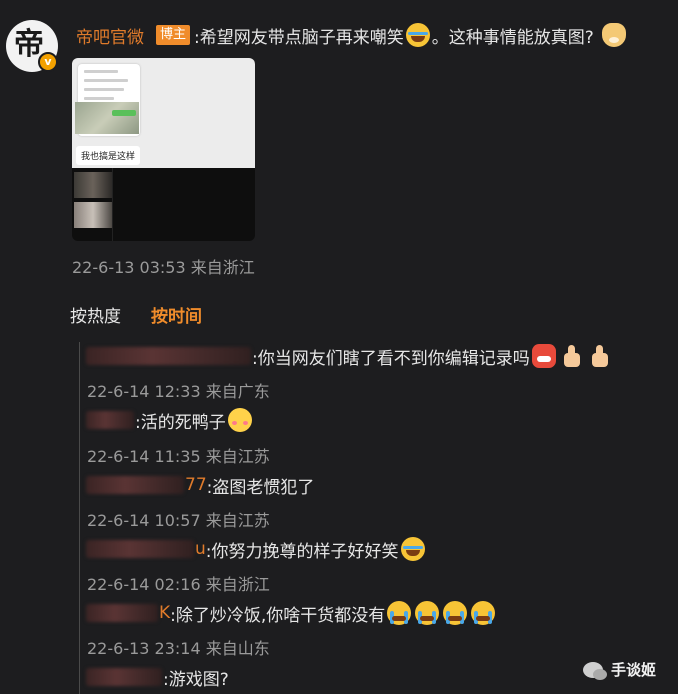  I want to click on post-author: 帝吧官微, so click(110, 35).